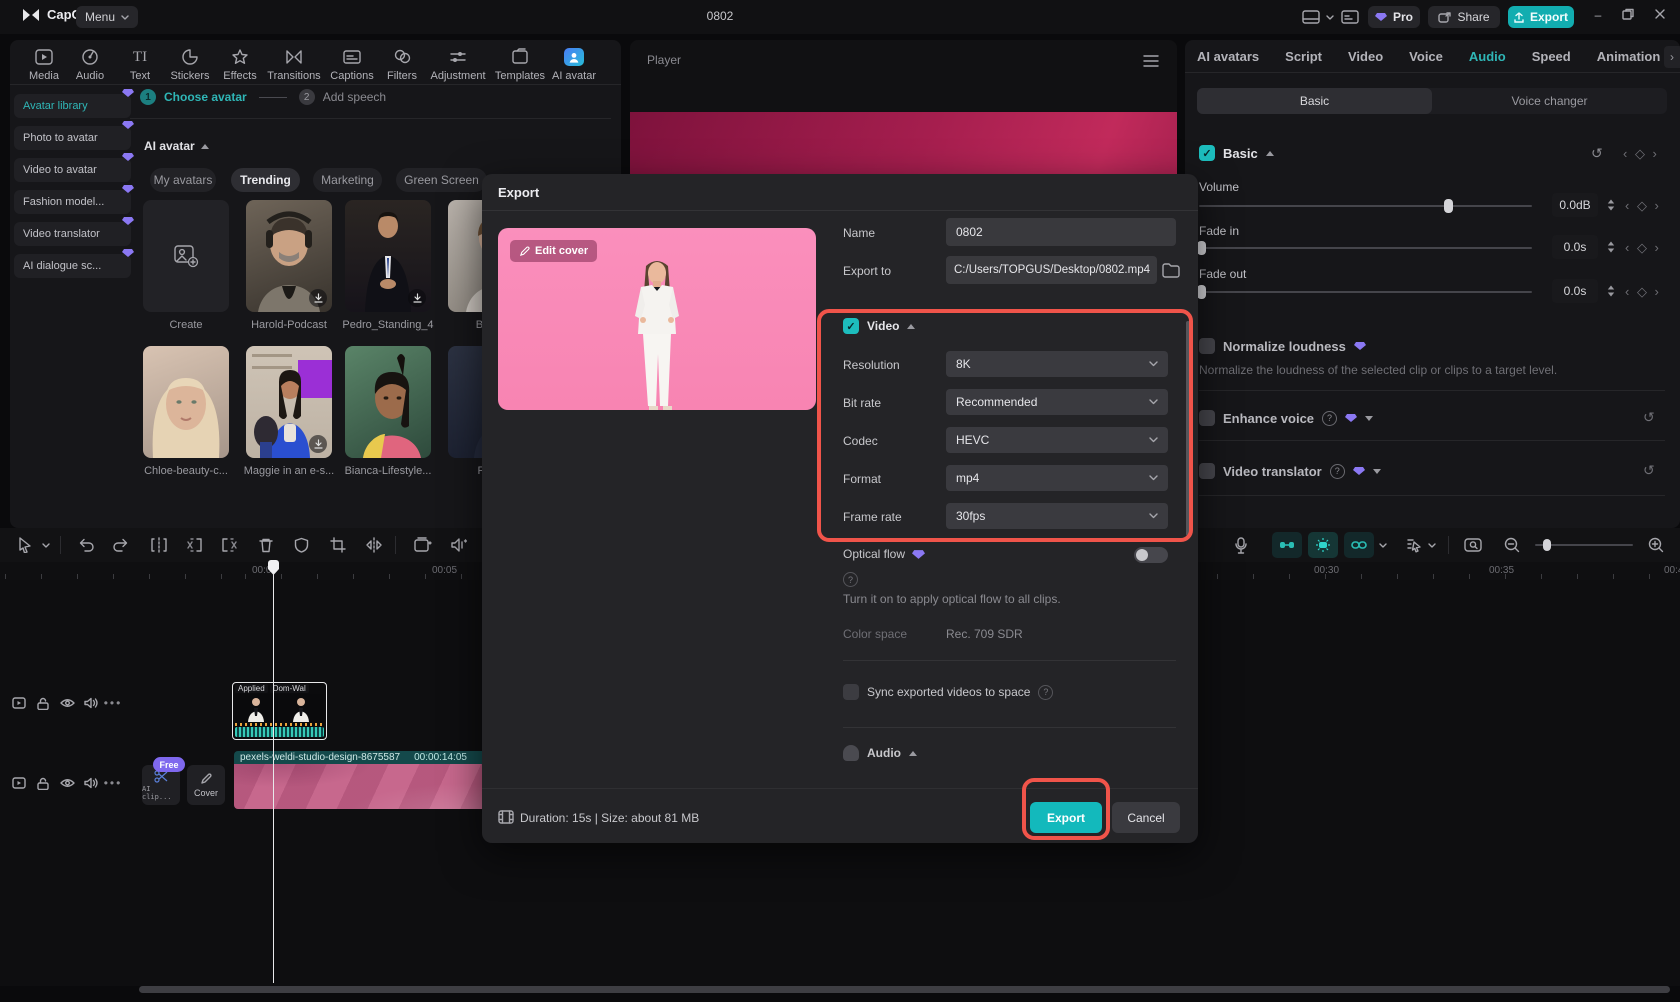 This screenshot has height=1002, width=1680. I want to click on playhead, so click(273, 773).